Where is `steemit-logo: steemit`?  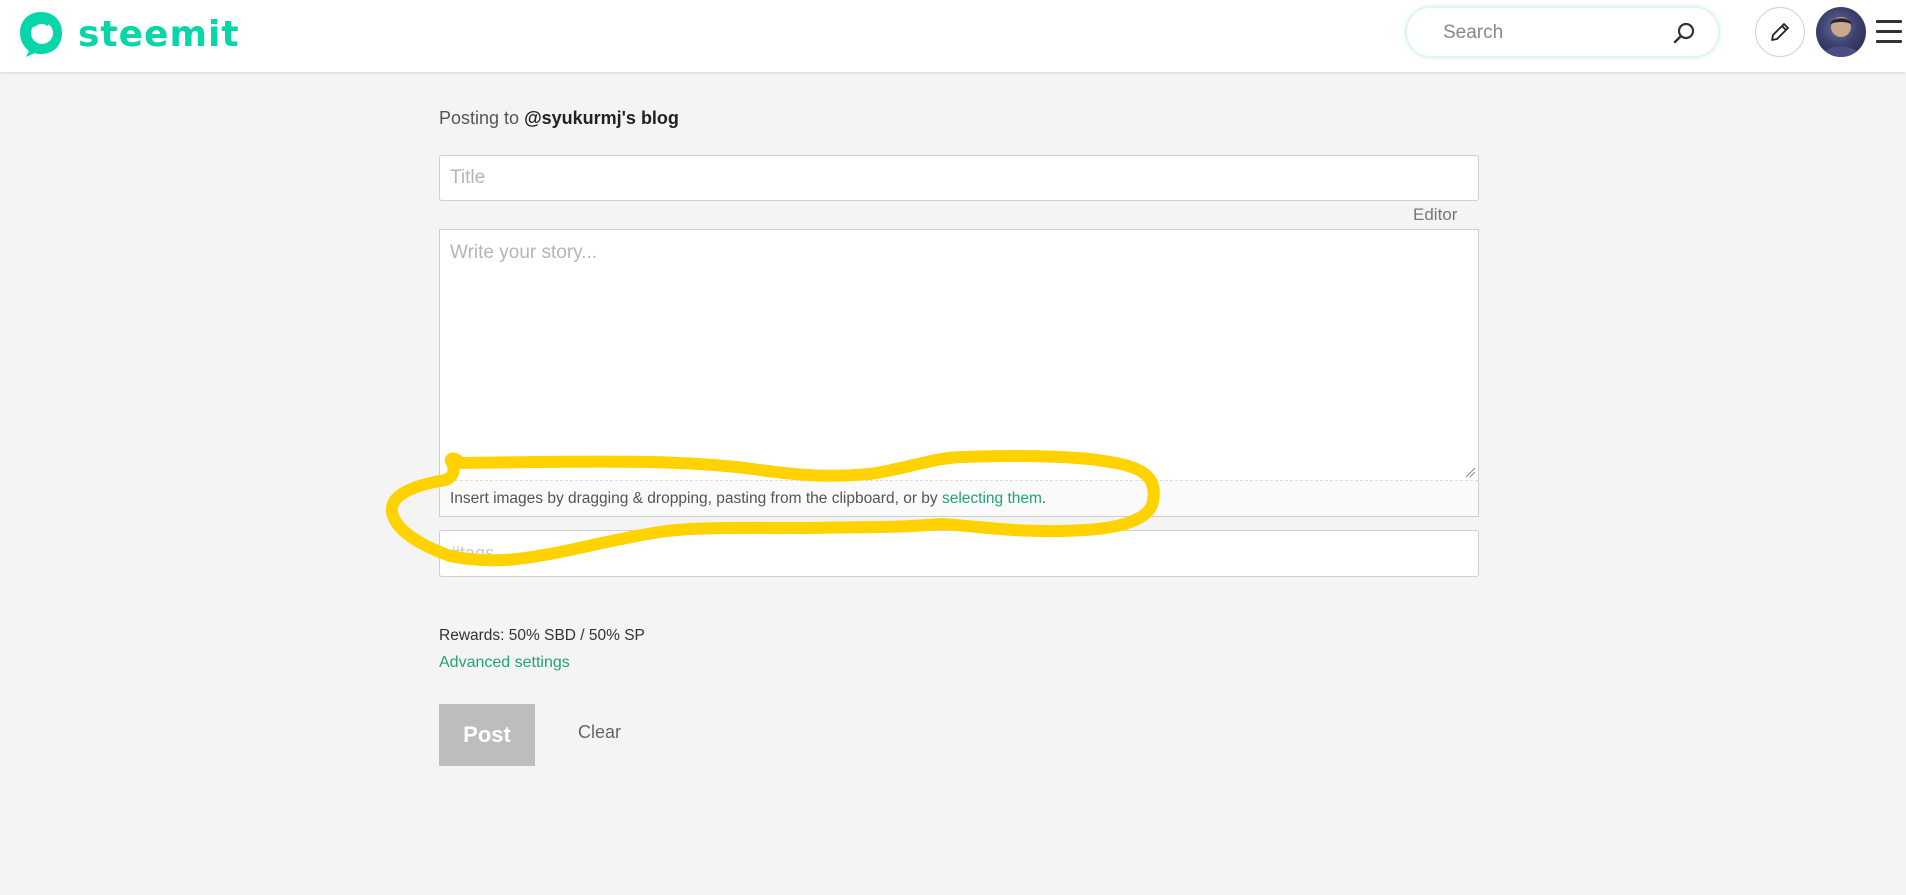
steemit-logo: steemit is located at coordinates (129, 34).